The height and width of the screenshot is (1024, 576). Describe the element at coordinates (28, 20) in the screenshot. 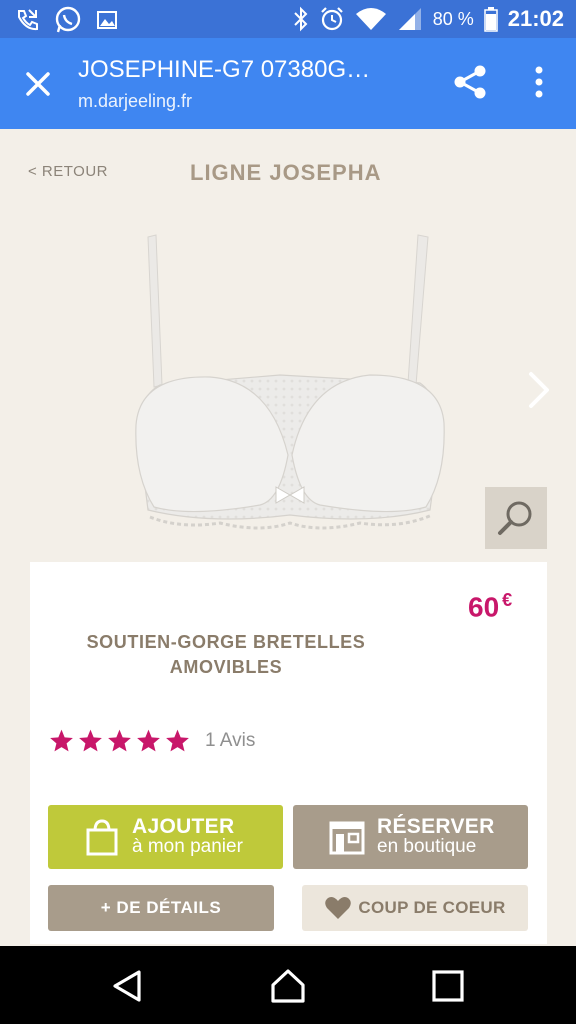

I see `missed-call-icon` at that location.